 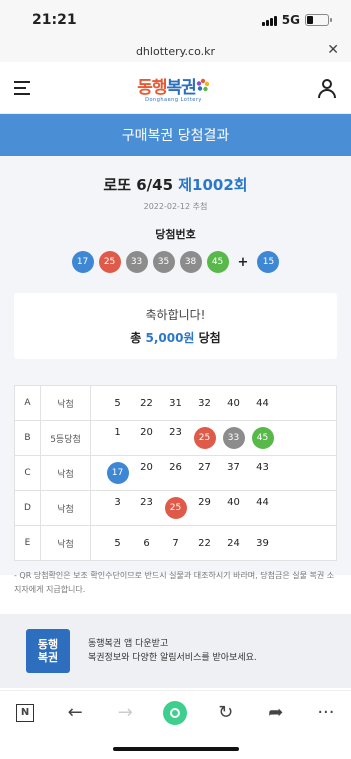 I want to click on app-download-banner: 동행 복권 동행복권 앱 다운받고 복권정보와 다양한 알림서비스를 받아보세요., so click(x=175, y=651).